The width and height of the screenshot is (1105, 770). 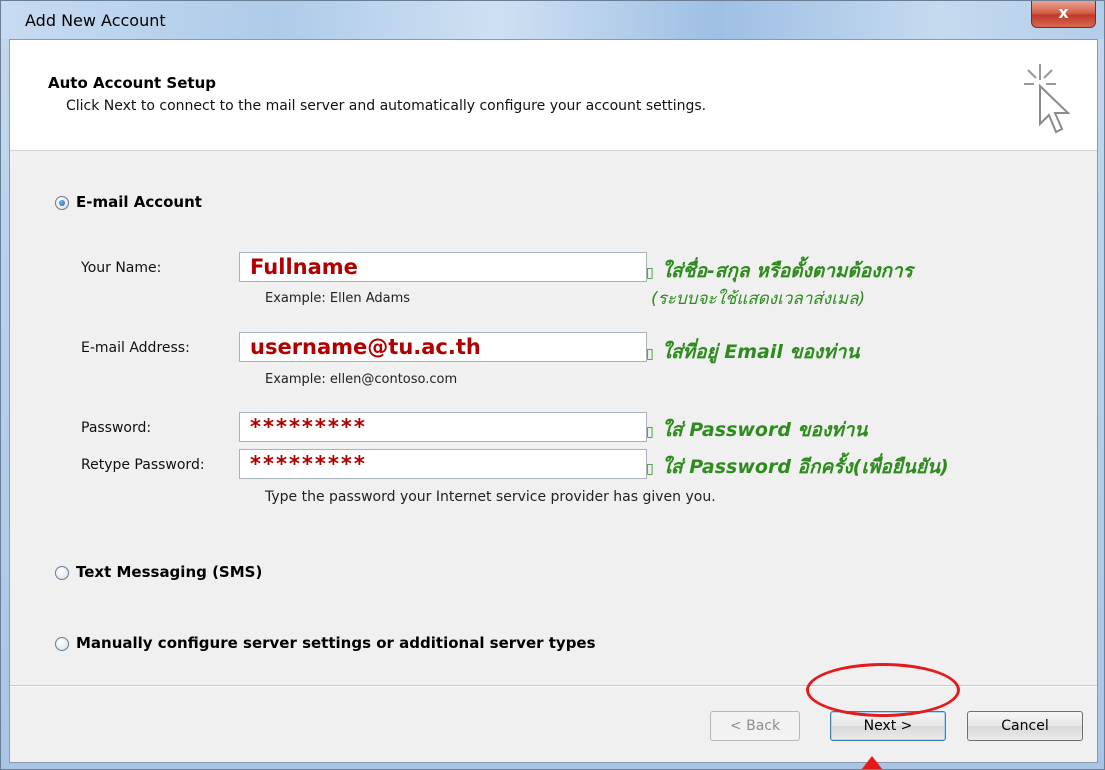 I want to click on email-annotation: ▯ ใส่ที่อยู่ Email ของท่าน, so click(x=752, y=352).